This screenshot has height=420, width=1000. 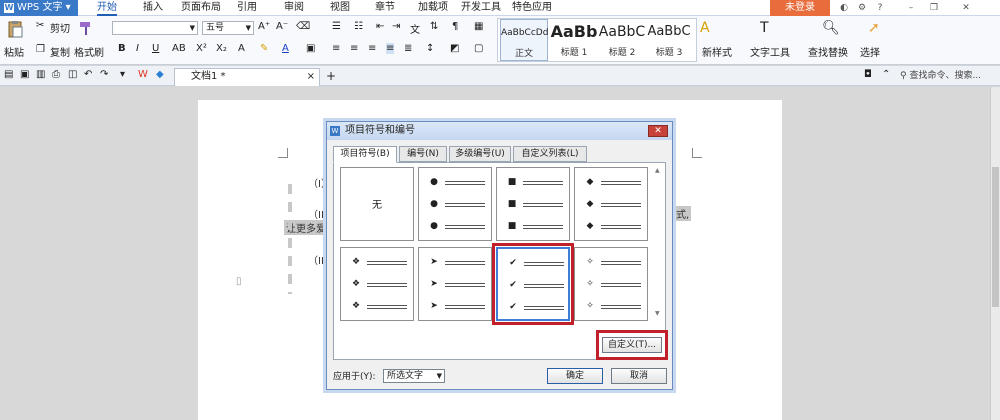 What do you see at coordinates (104, 74) in the screenshot?
I see `redo-icon: ↷` at bounding box center [104, 74].